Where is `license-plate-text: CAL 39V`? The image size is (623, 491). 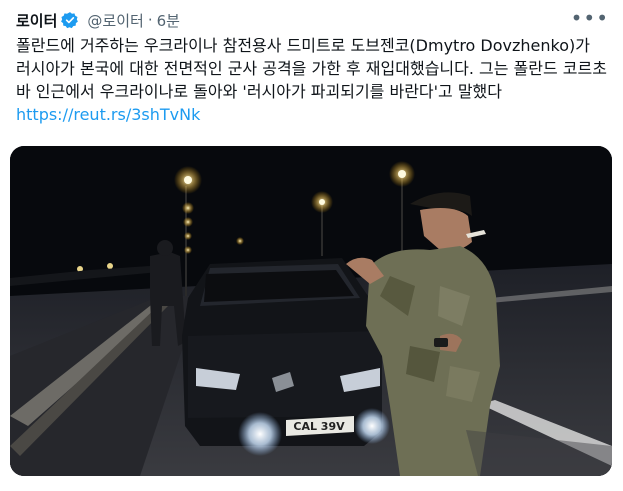
license-plate-text: CAL 39V is located at coordinates (319, 426).